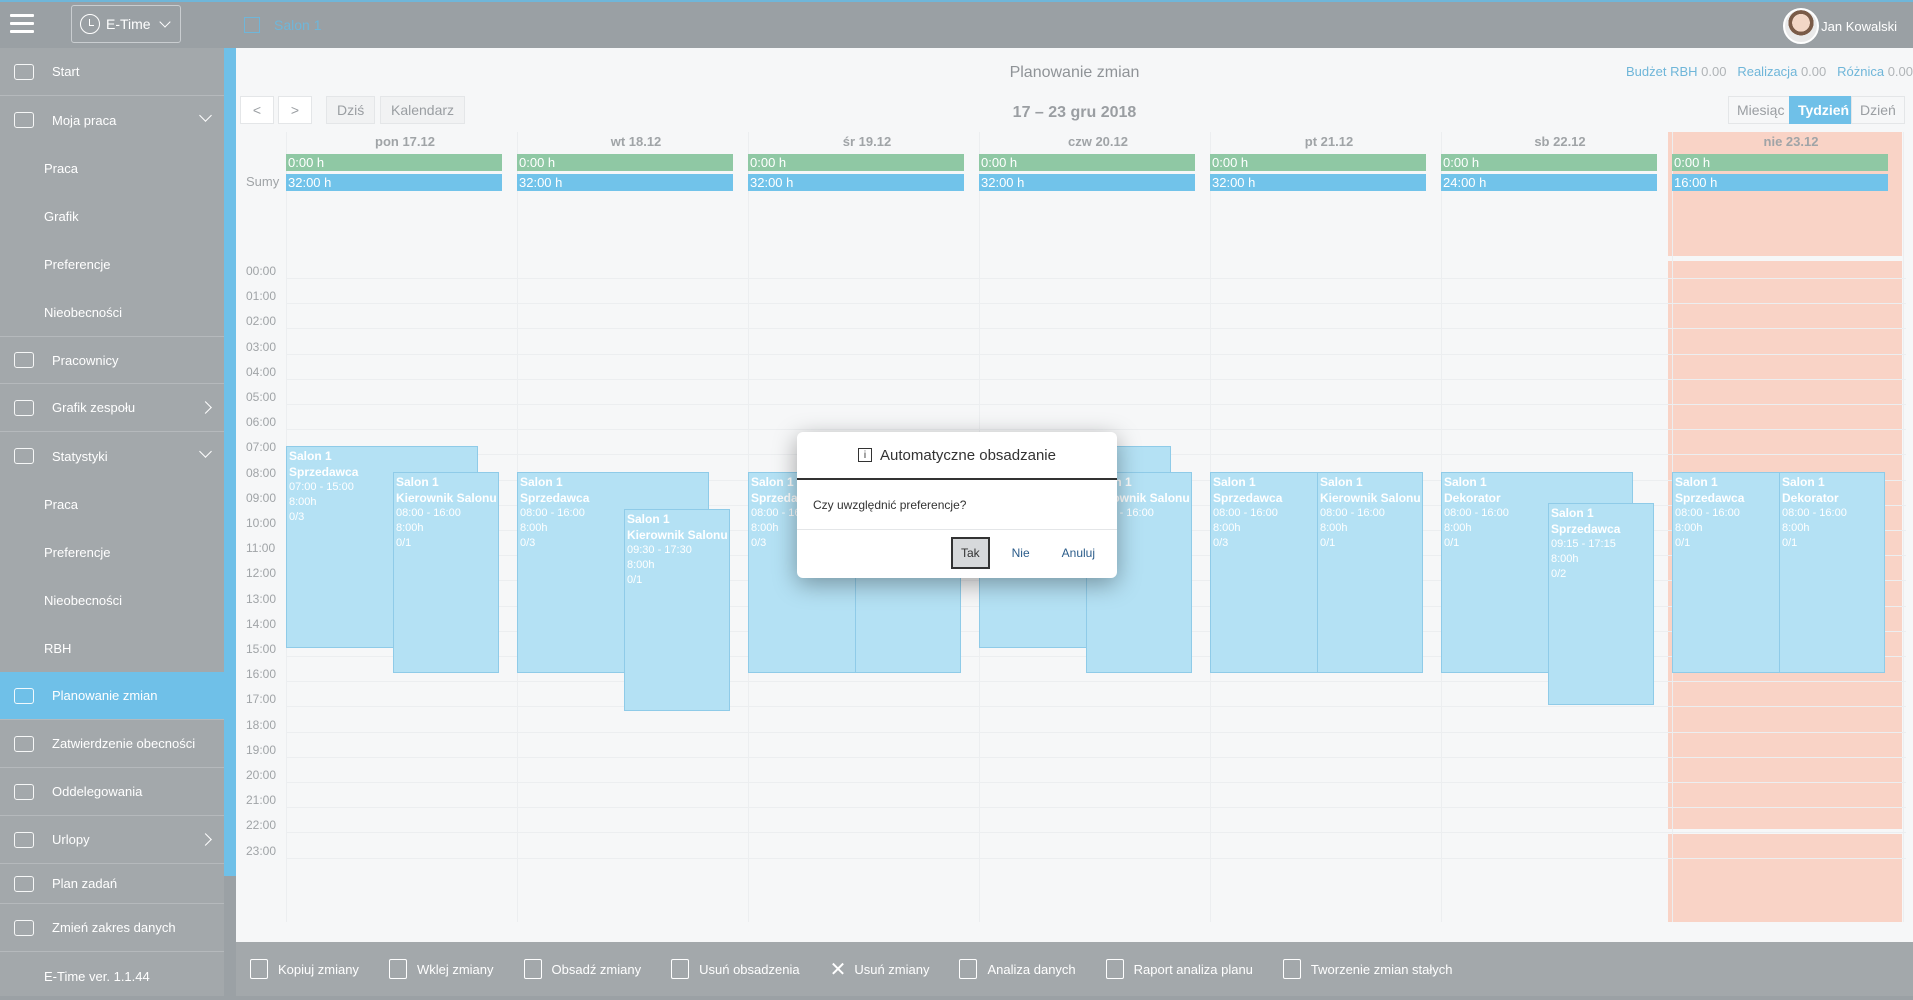 The width and height of the screenshot is (1913, 1000). What do you see at coordinates (112, 884) in the screenshot?
I see `sidebar-item-plan-zadan: Plan zadań` at bounding box center [112, 884].